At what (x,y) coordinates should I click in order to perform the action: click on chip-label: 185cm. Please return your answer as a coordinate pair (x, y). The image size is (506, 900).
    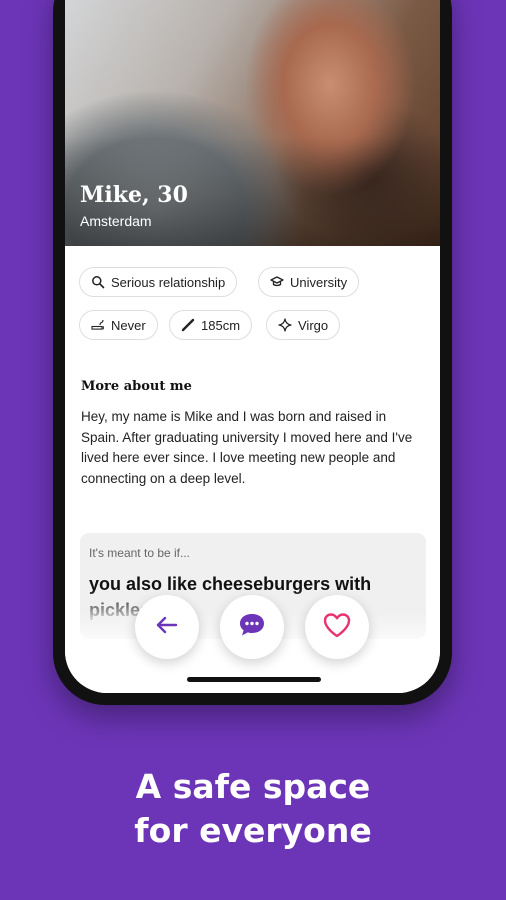
    Looking at the image, I should click on (221, 325).